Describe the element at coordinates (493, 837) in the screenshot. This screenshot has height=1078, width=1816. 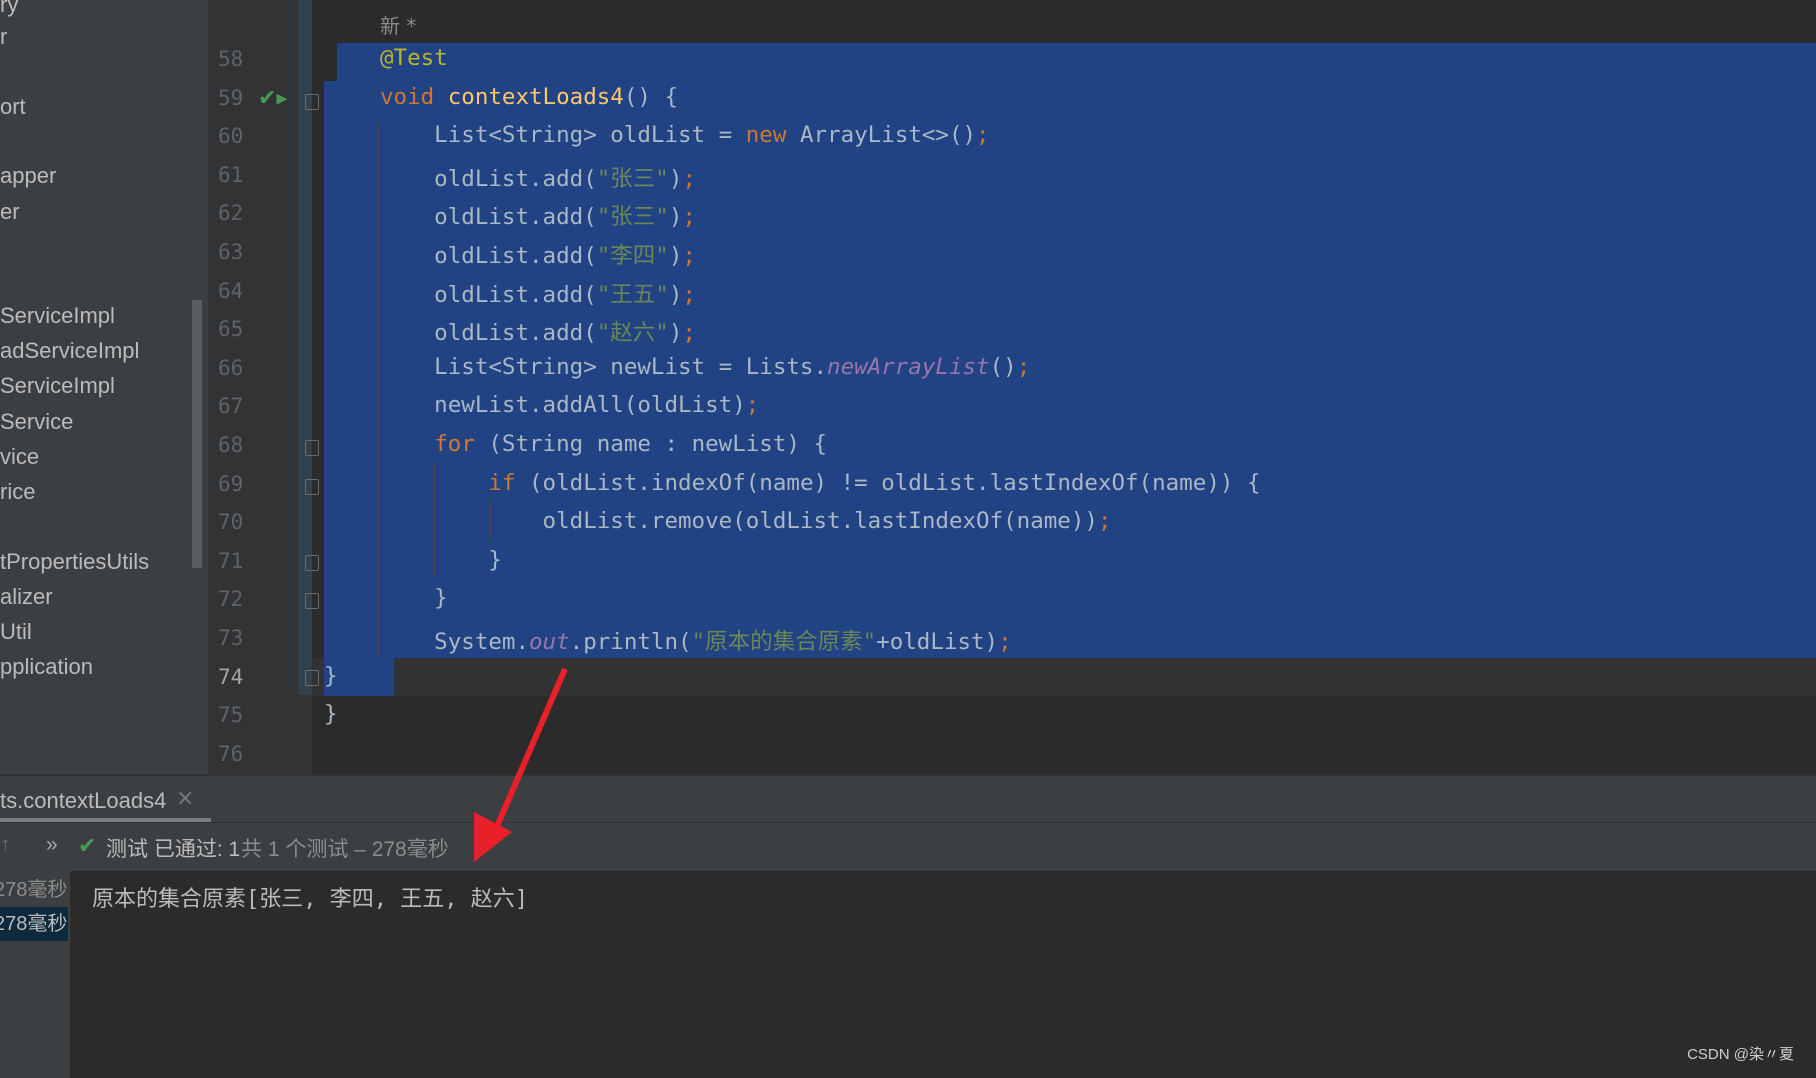
I see `arrow-head` at that location.